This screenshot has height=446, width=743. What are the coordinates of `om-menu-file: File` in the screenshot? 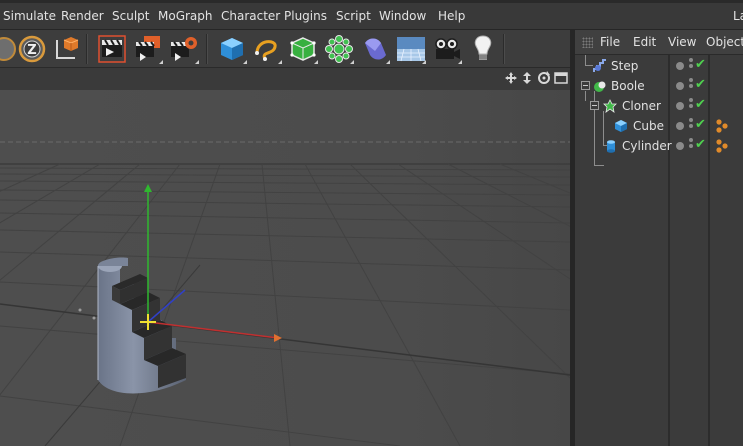 It's located at (610, 42).